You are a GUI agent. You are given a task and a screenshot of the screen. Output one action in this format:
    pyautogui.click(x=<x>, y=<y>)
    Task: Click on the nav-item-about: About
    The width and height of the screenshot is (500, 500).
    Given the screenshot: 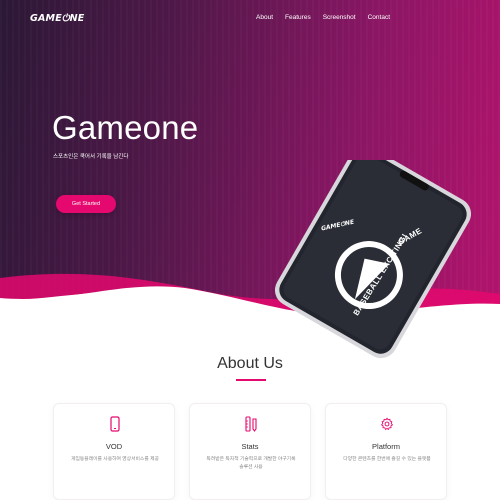 What is the action you would take?
    pyautogui.click(x=264, y=17)
    